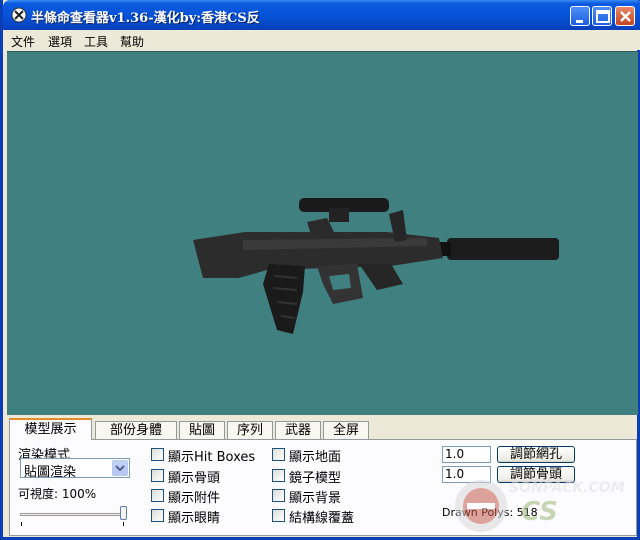  Describe the element at coordinates (315, 457) in the screenshot. I see `show-ground-label: 顯示地面` at that location.